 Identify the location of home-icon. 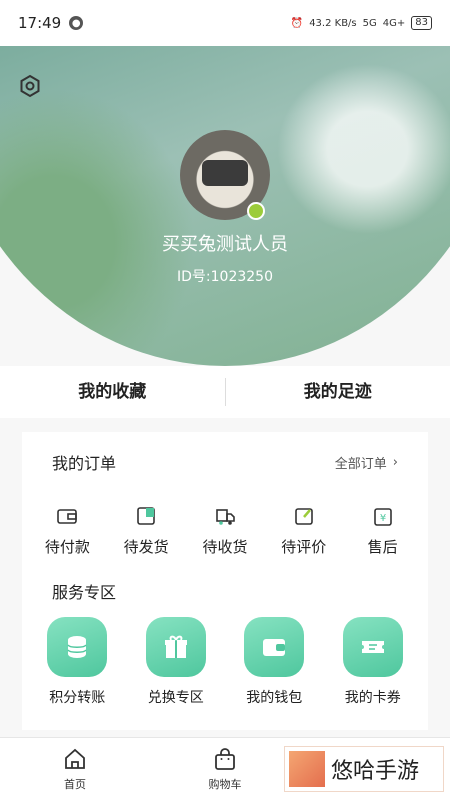
(75, 758).